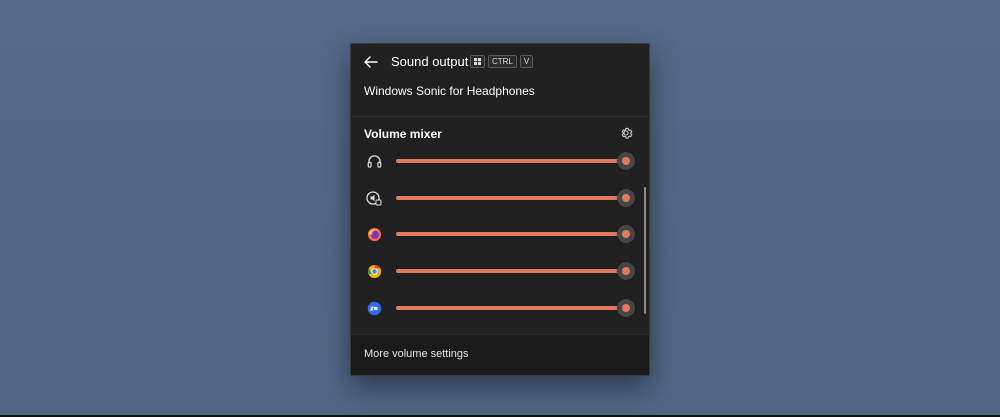 The width and height of the screenshot is (1000, 417). I want to click on keyboard-shortcut: CTRL V, so click(502, 61).